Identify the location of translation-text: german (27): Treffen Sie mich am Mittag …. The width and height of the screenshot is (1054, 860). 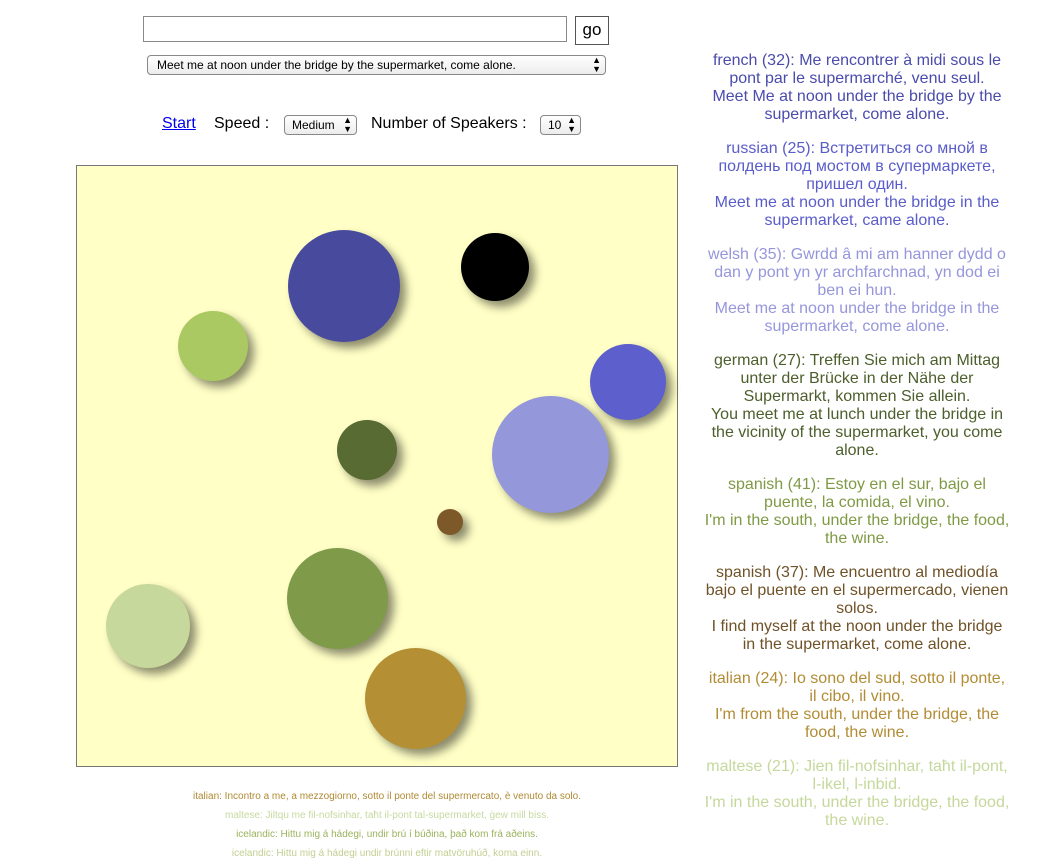
(857, 378).